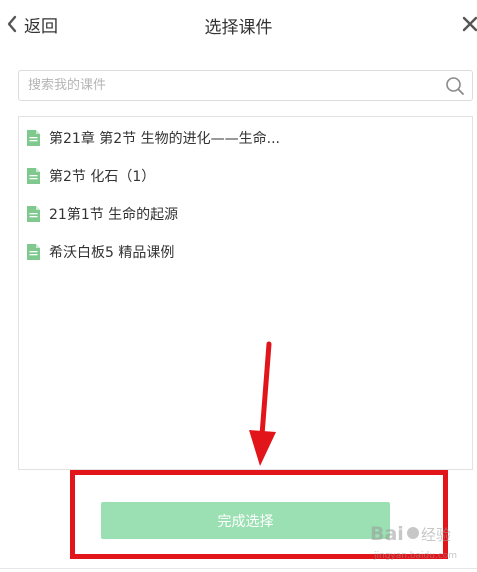 The height and width of the screenshot is (572, 477). What do you see at coordinates (238, 568) in the screenshot?
I see `footer-divider` at bounding box center [238, 568].